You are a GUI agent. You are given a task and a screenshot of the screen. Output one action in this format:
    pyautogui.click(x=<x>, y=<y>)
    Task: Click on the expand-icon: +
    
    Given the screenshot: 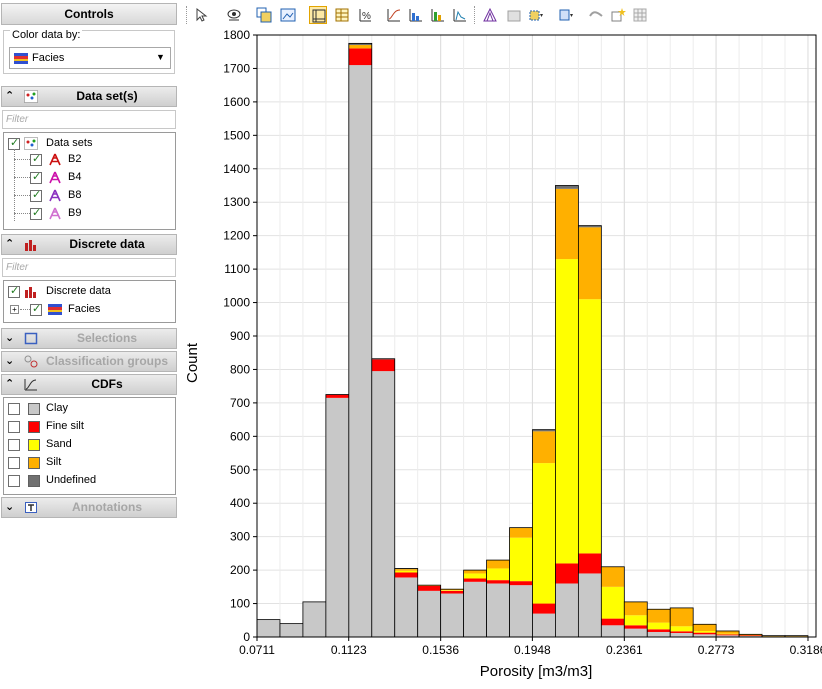 What is the action you would take?
    pyautogui.click(x=14, y=309)
    